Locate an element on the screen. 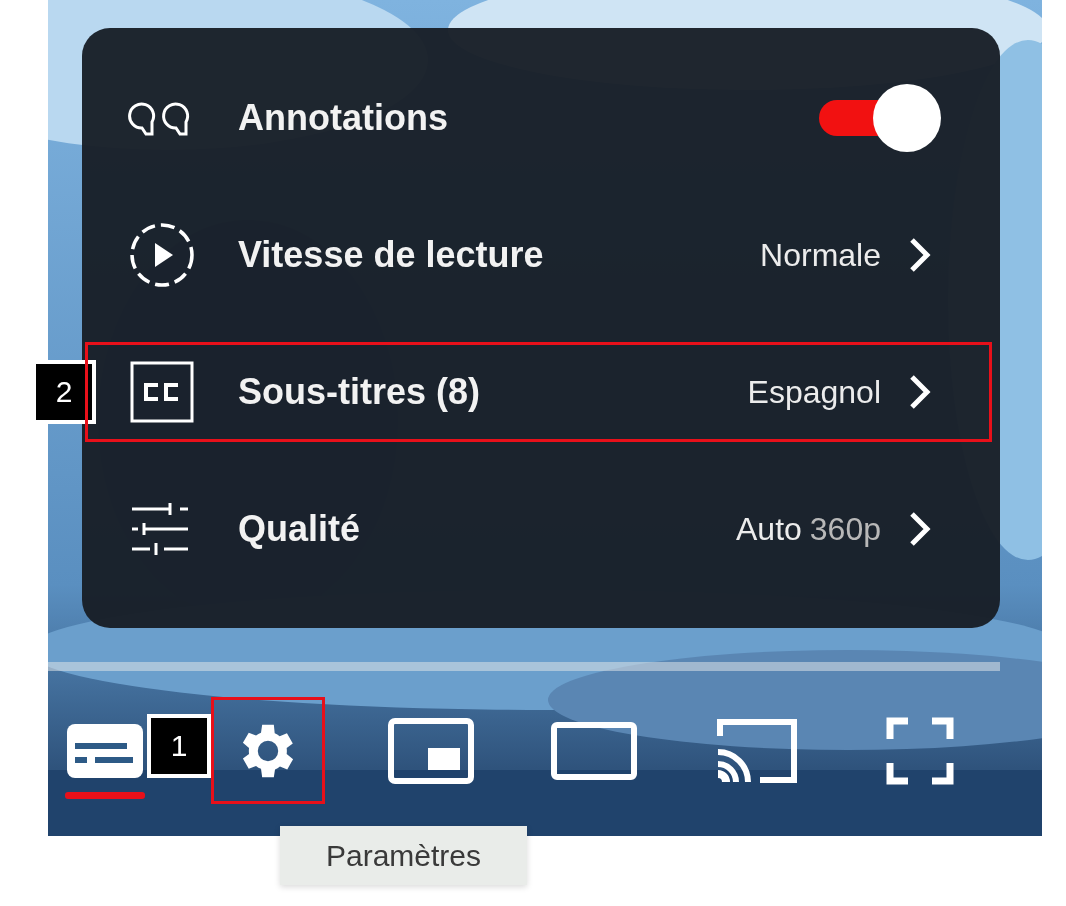 This screenshot has width=1066, height=906. menu-item: Sous-titres (8) Espagnol is located at coordinates (538, 392).